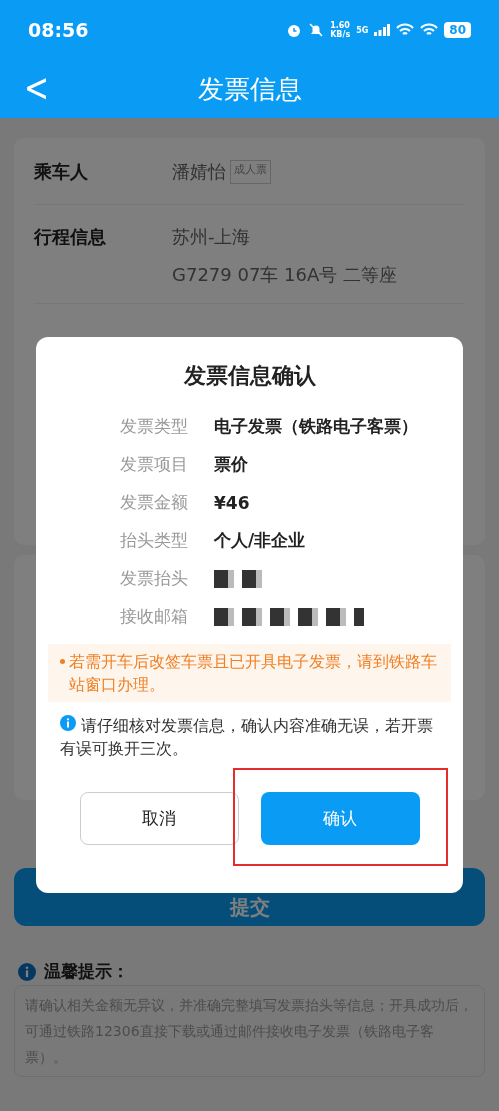 This screenshot has width=499, height=1111. Describe the element at coordinates (316, 30) in the screenshot. I see `muted-bell-icon` at that location.